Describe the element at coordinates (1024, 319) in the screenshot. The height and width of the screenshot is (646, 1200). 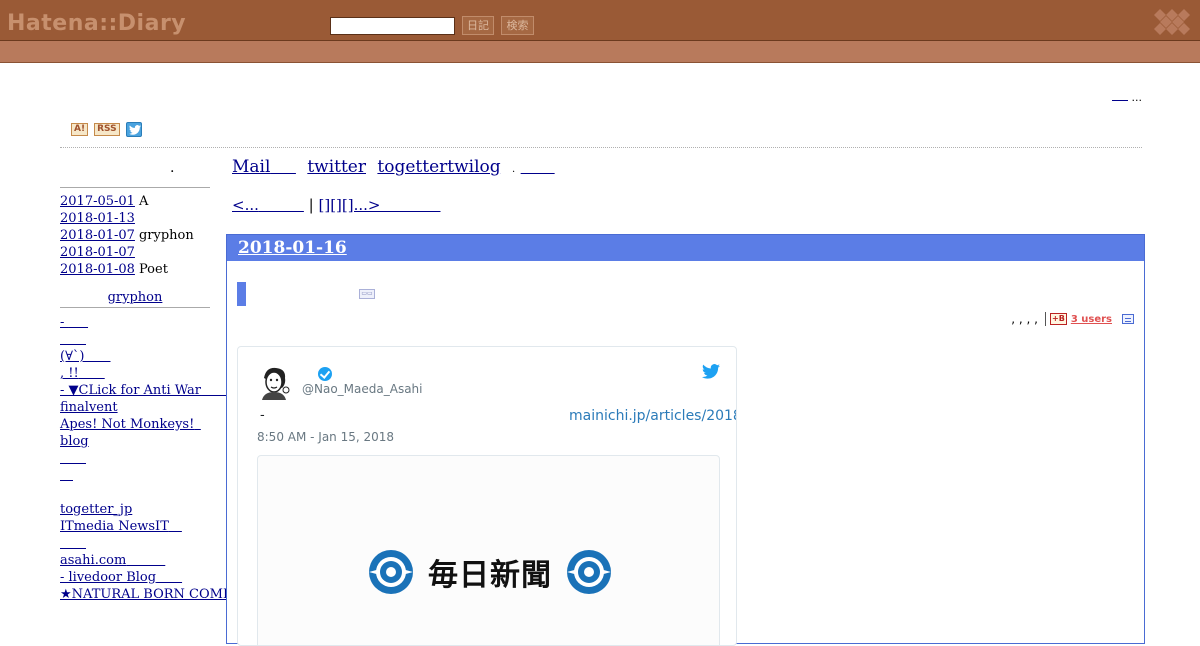
I see `entry-commas: , , , ,` at that location.